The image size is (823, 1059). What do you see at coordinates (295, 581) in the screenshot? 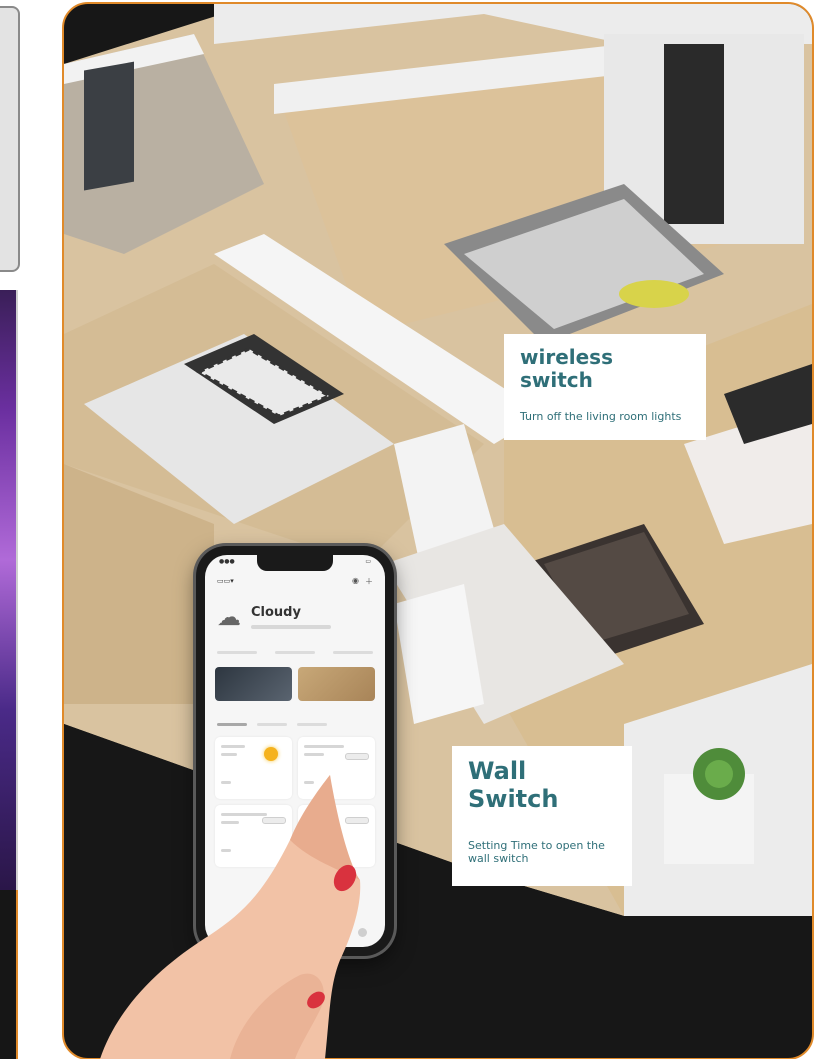
I see `app-header: ▭▭▾ ◉ ＋` at bounding box center [295, 581].